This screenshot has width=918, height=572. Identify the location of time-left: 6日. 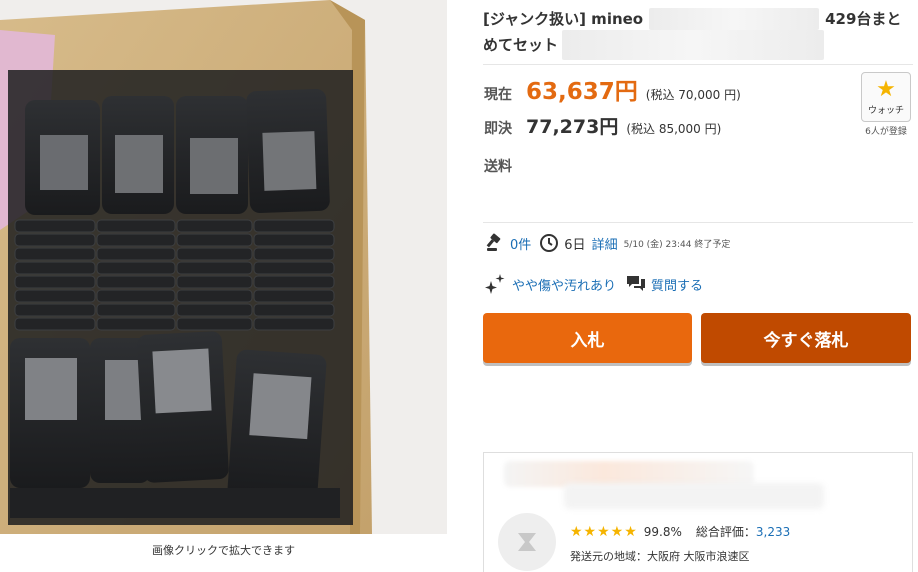
(575, 245).